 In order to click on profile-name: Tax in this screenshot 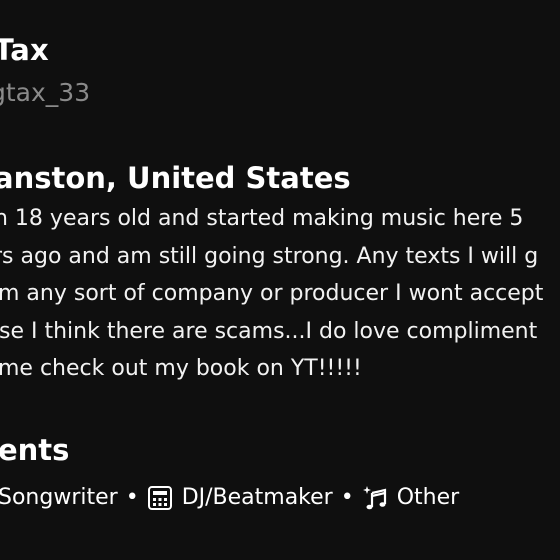, I will do `click(24, 50)`.